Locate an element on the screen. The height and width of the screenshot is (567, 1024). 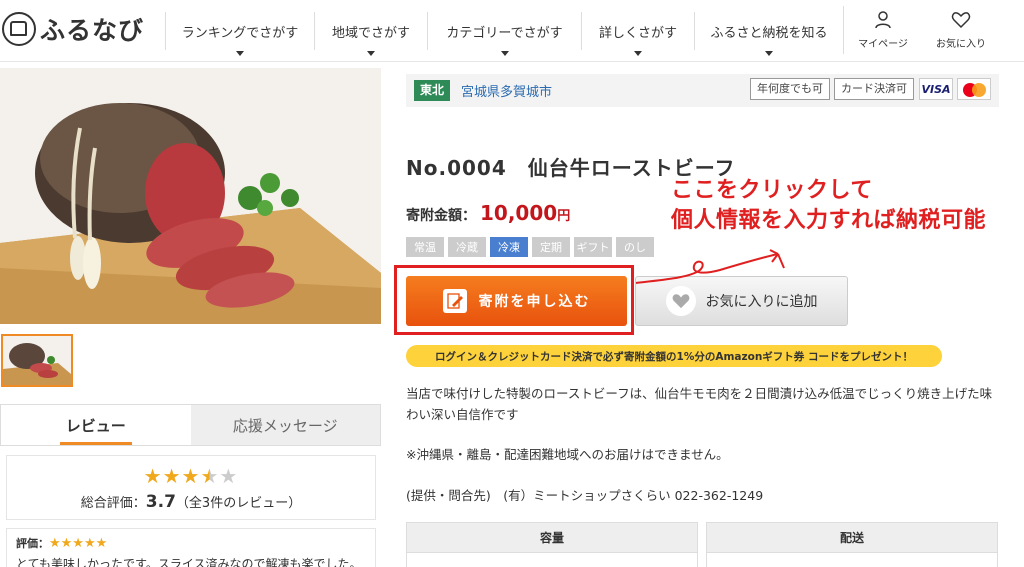
site-logo: ふるなび is located at coordinates (73, 29).